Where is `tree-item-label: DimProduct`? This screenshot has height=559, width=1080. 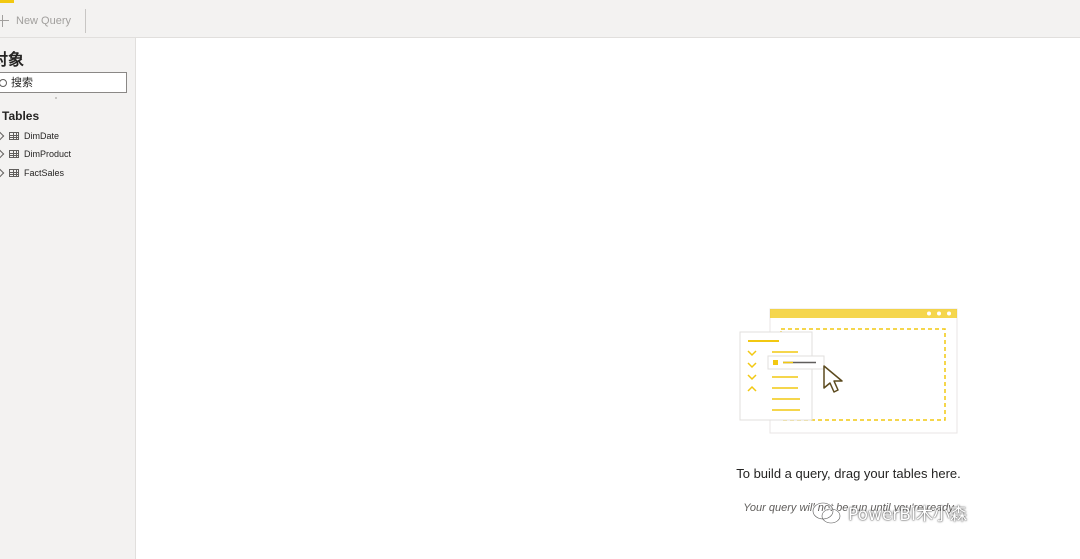
tree-item-label: DimProduct is located at coordinates (48, 153).